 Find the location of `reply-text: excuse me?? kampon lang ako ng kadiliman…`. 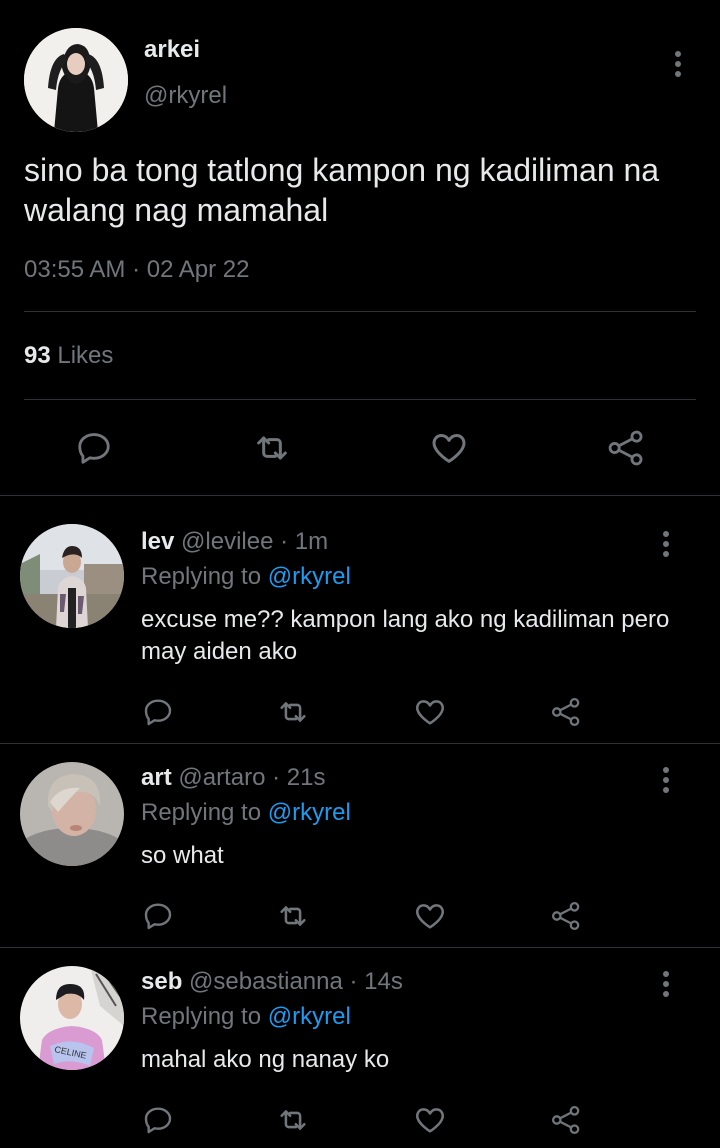

reply-text: excuse me?? kampon lang ako ng kadiliman… is located at coordinates (405, 635).